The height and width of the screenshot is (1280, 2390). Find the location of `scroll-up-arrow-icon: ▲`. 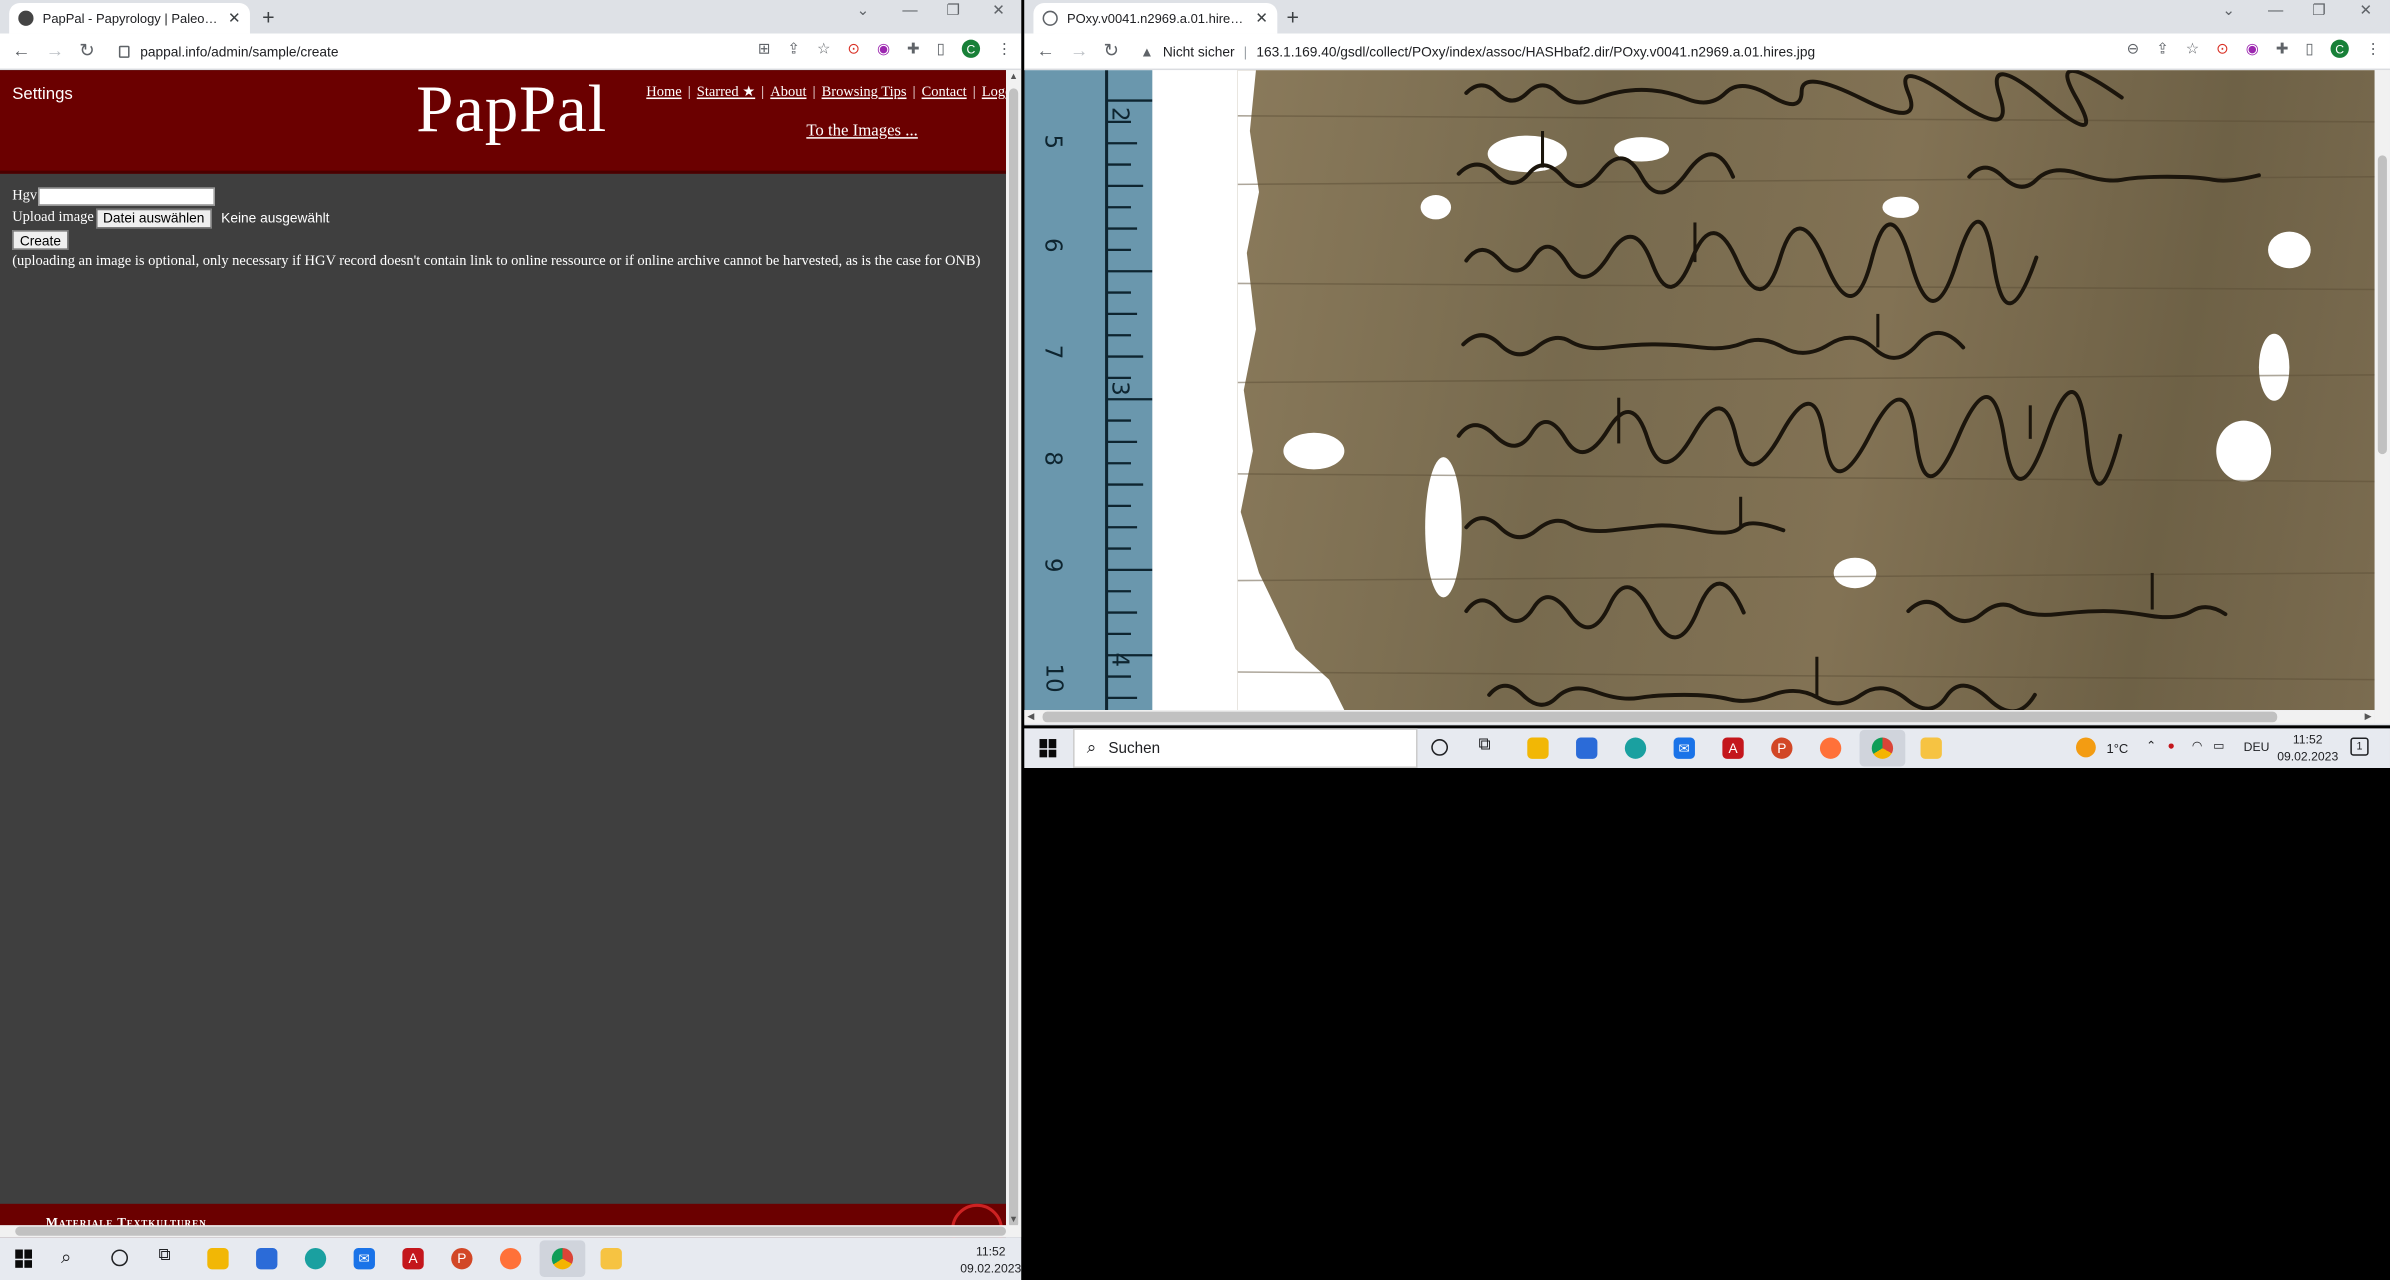

scroll-up-arrow-icon: ▲ is located at coordinates (1013, 77).